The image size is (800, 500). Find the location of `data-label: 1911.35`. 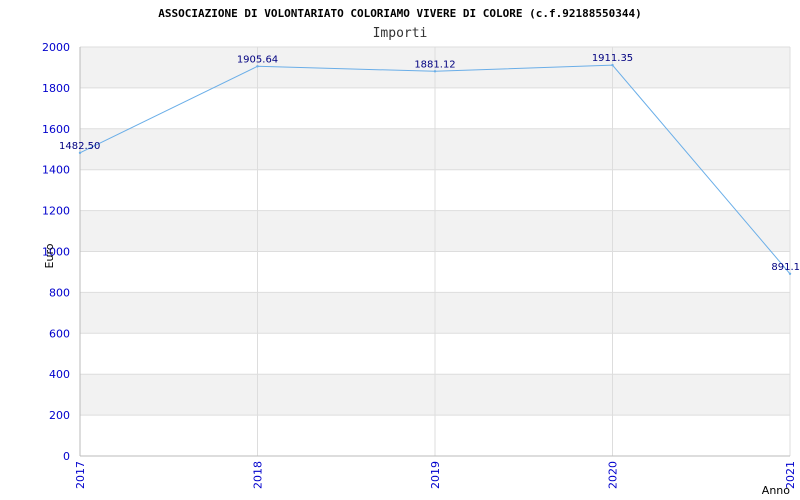

data-label: 1911.35 is located at coordinates (612, 58).